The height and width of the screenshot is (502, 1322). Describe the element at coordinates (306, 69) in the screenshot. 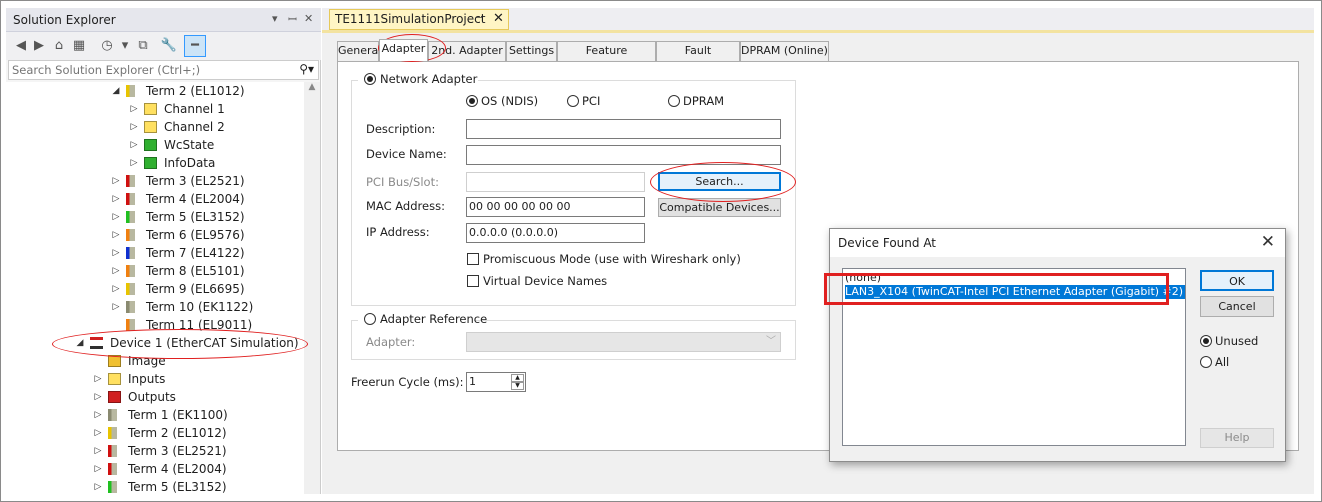

I see `search-icon: ⚲▾` at that location.